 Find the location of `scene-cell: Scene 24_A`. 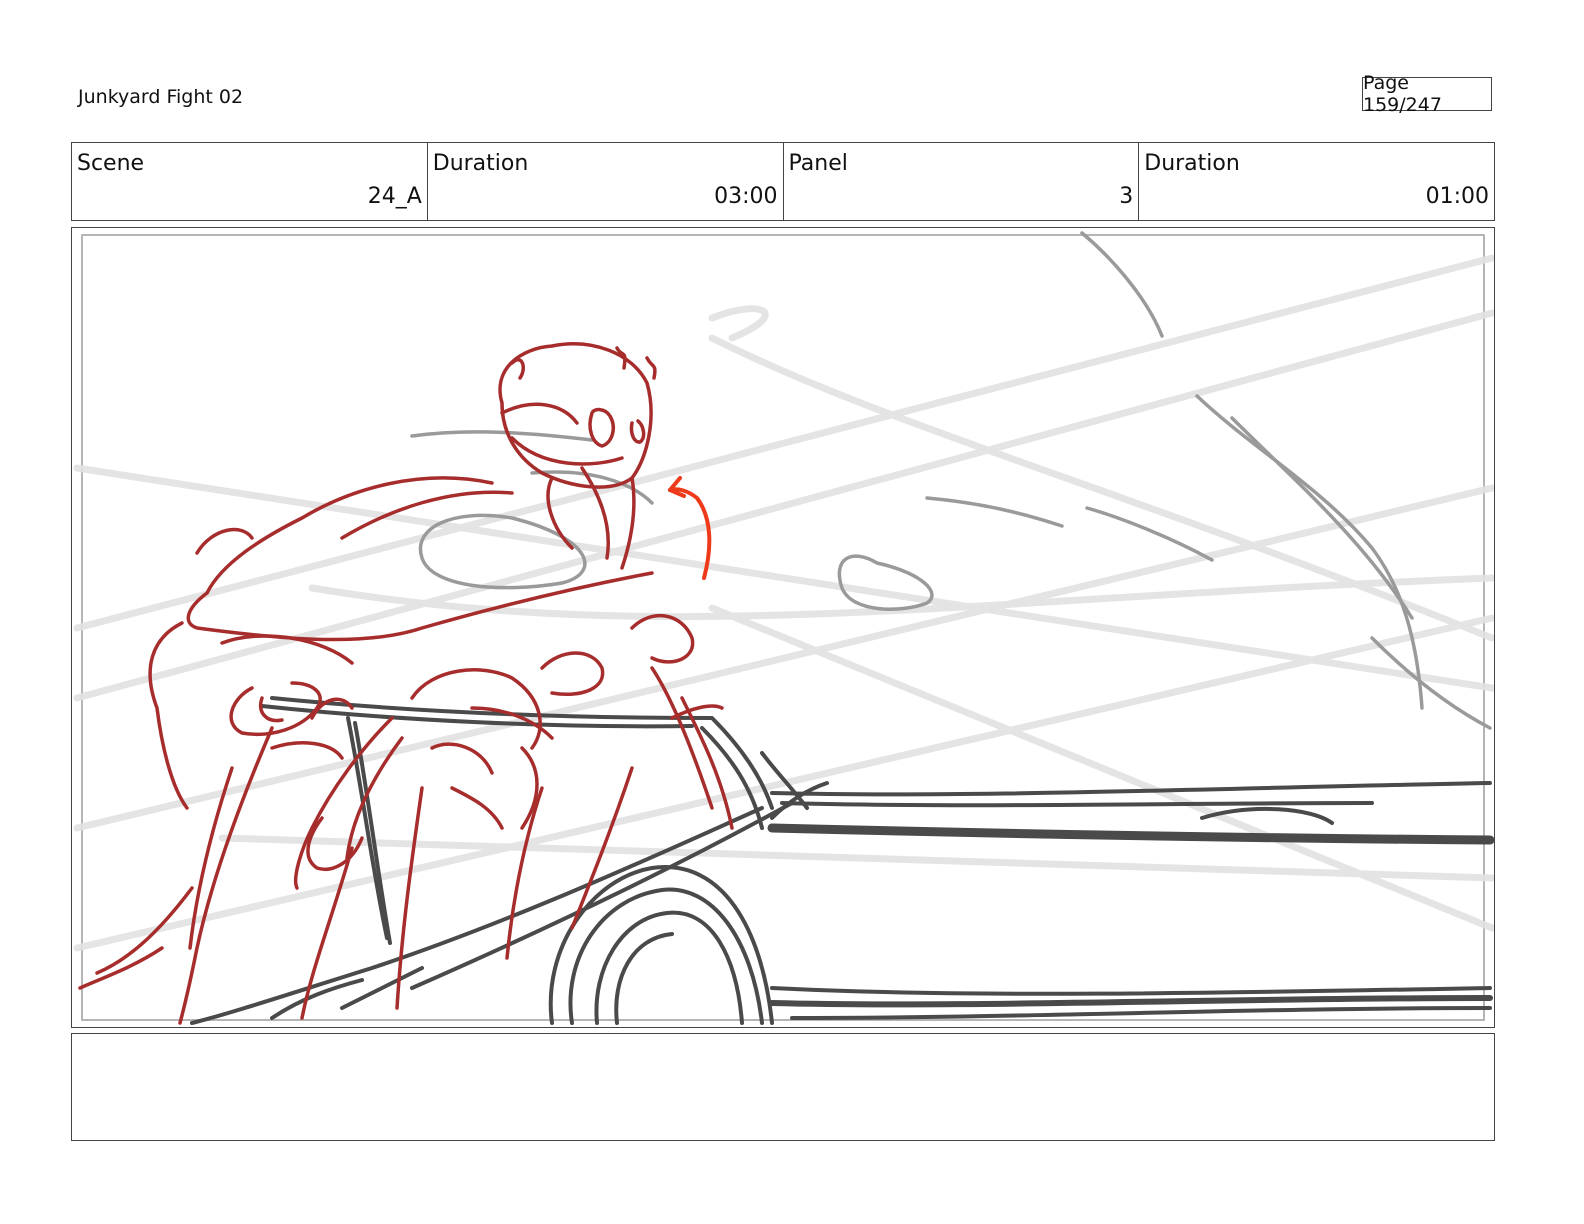

scene-cell: Scene 24_A is located at coordinates (250, 181).